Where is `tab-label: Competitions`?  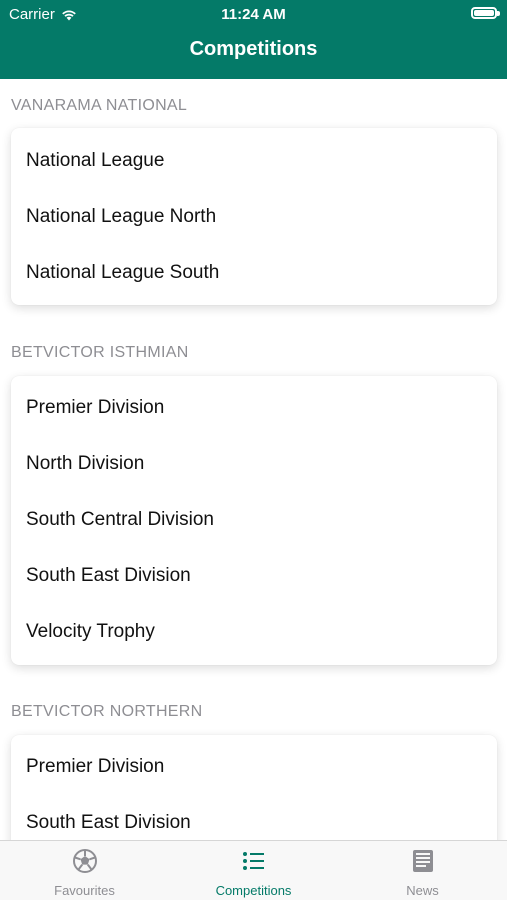
tab-label: Competitions is located at coordinates (253, 890).